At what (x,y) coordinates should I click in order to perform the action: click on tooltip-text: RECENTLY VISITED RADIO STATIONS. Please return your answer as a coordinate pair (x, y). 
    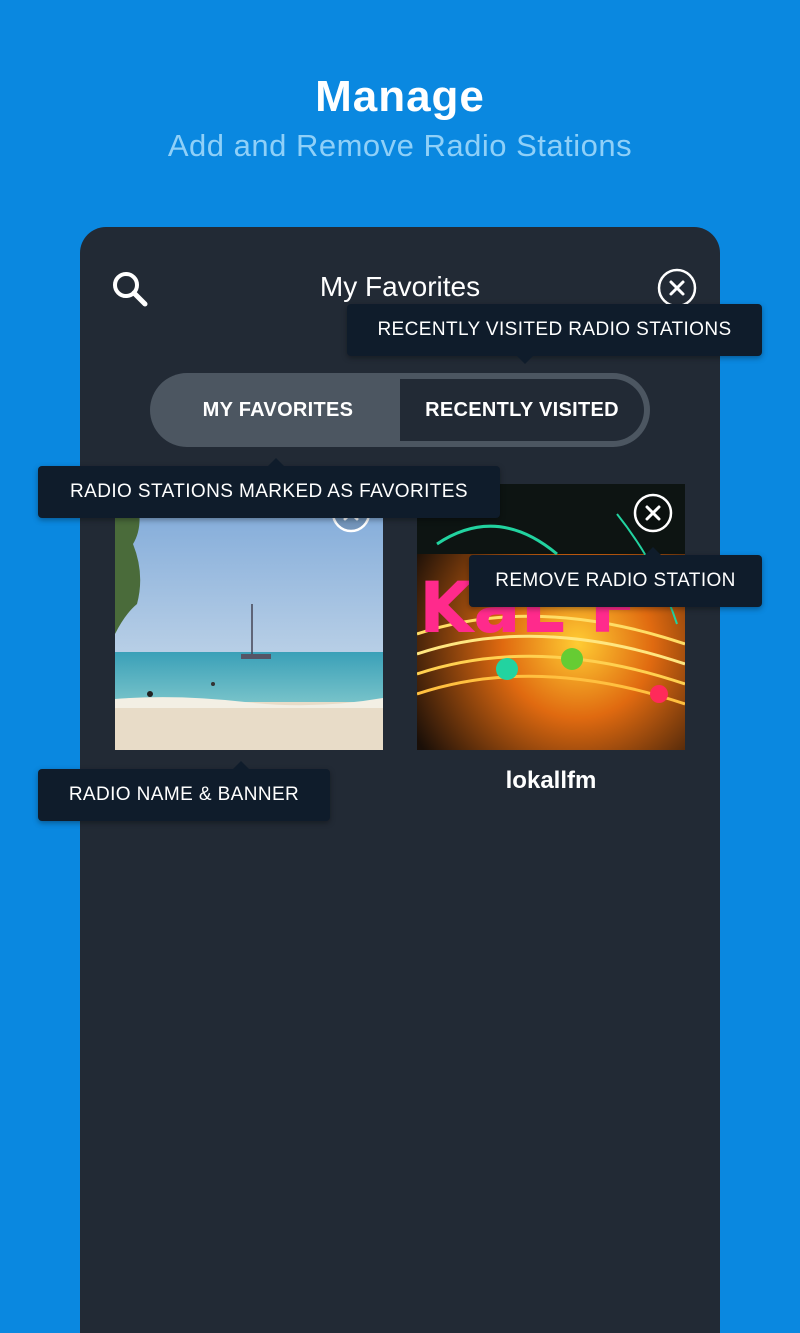
    Looking at the image, I should click on (554, 329).